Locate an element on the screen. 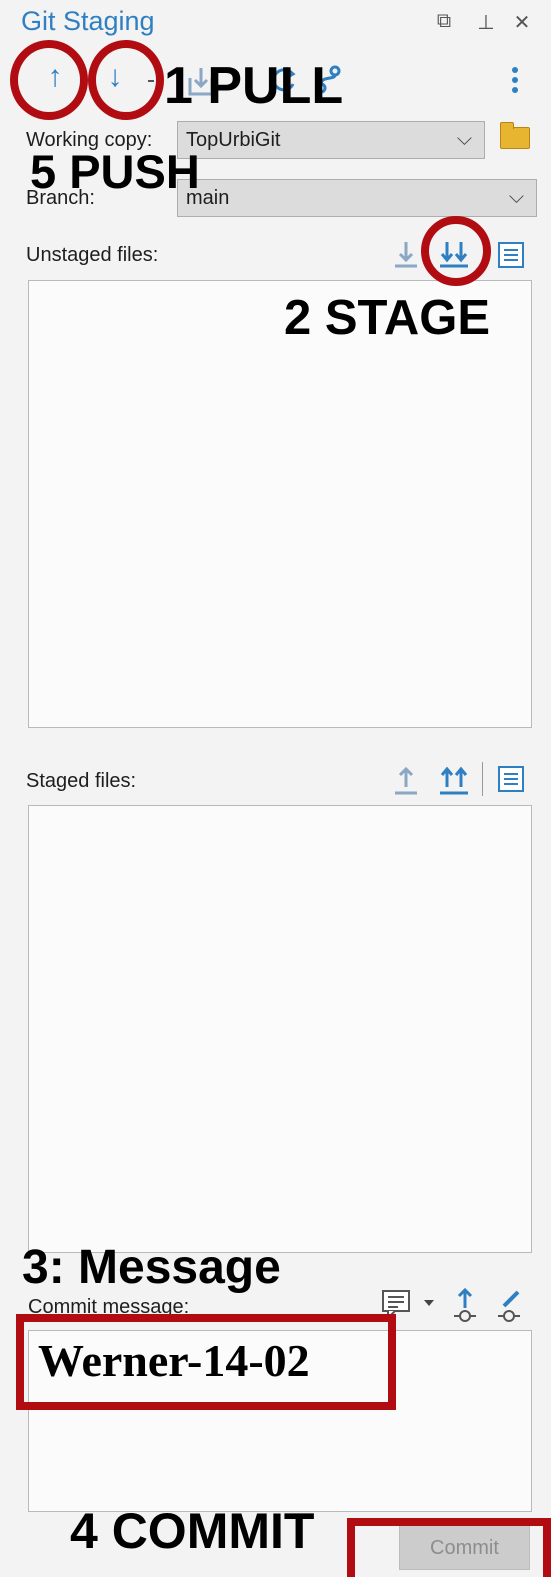 The width and height of the screenshot is (551, 1577). close-icon: ✕ is located at coordinates (522, 22).